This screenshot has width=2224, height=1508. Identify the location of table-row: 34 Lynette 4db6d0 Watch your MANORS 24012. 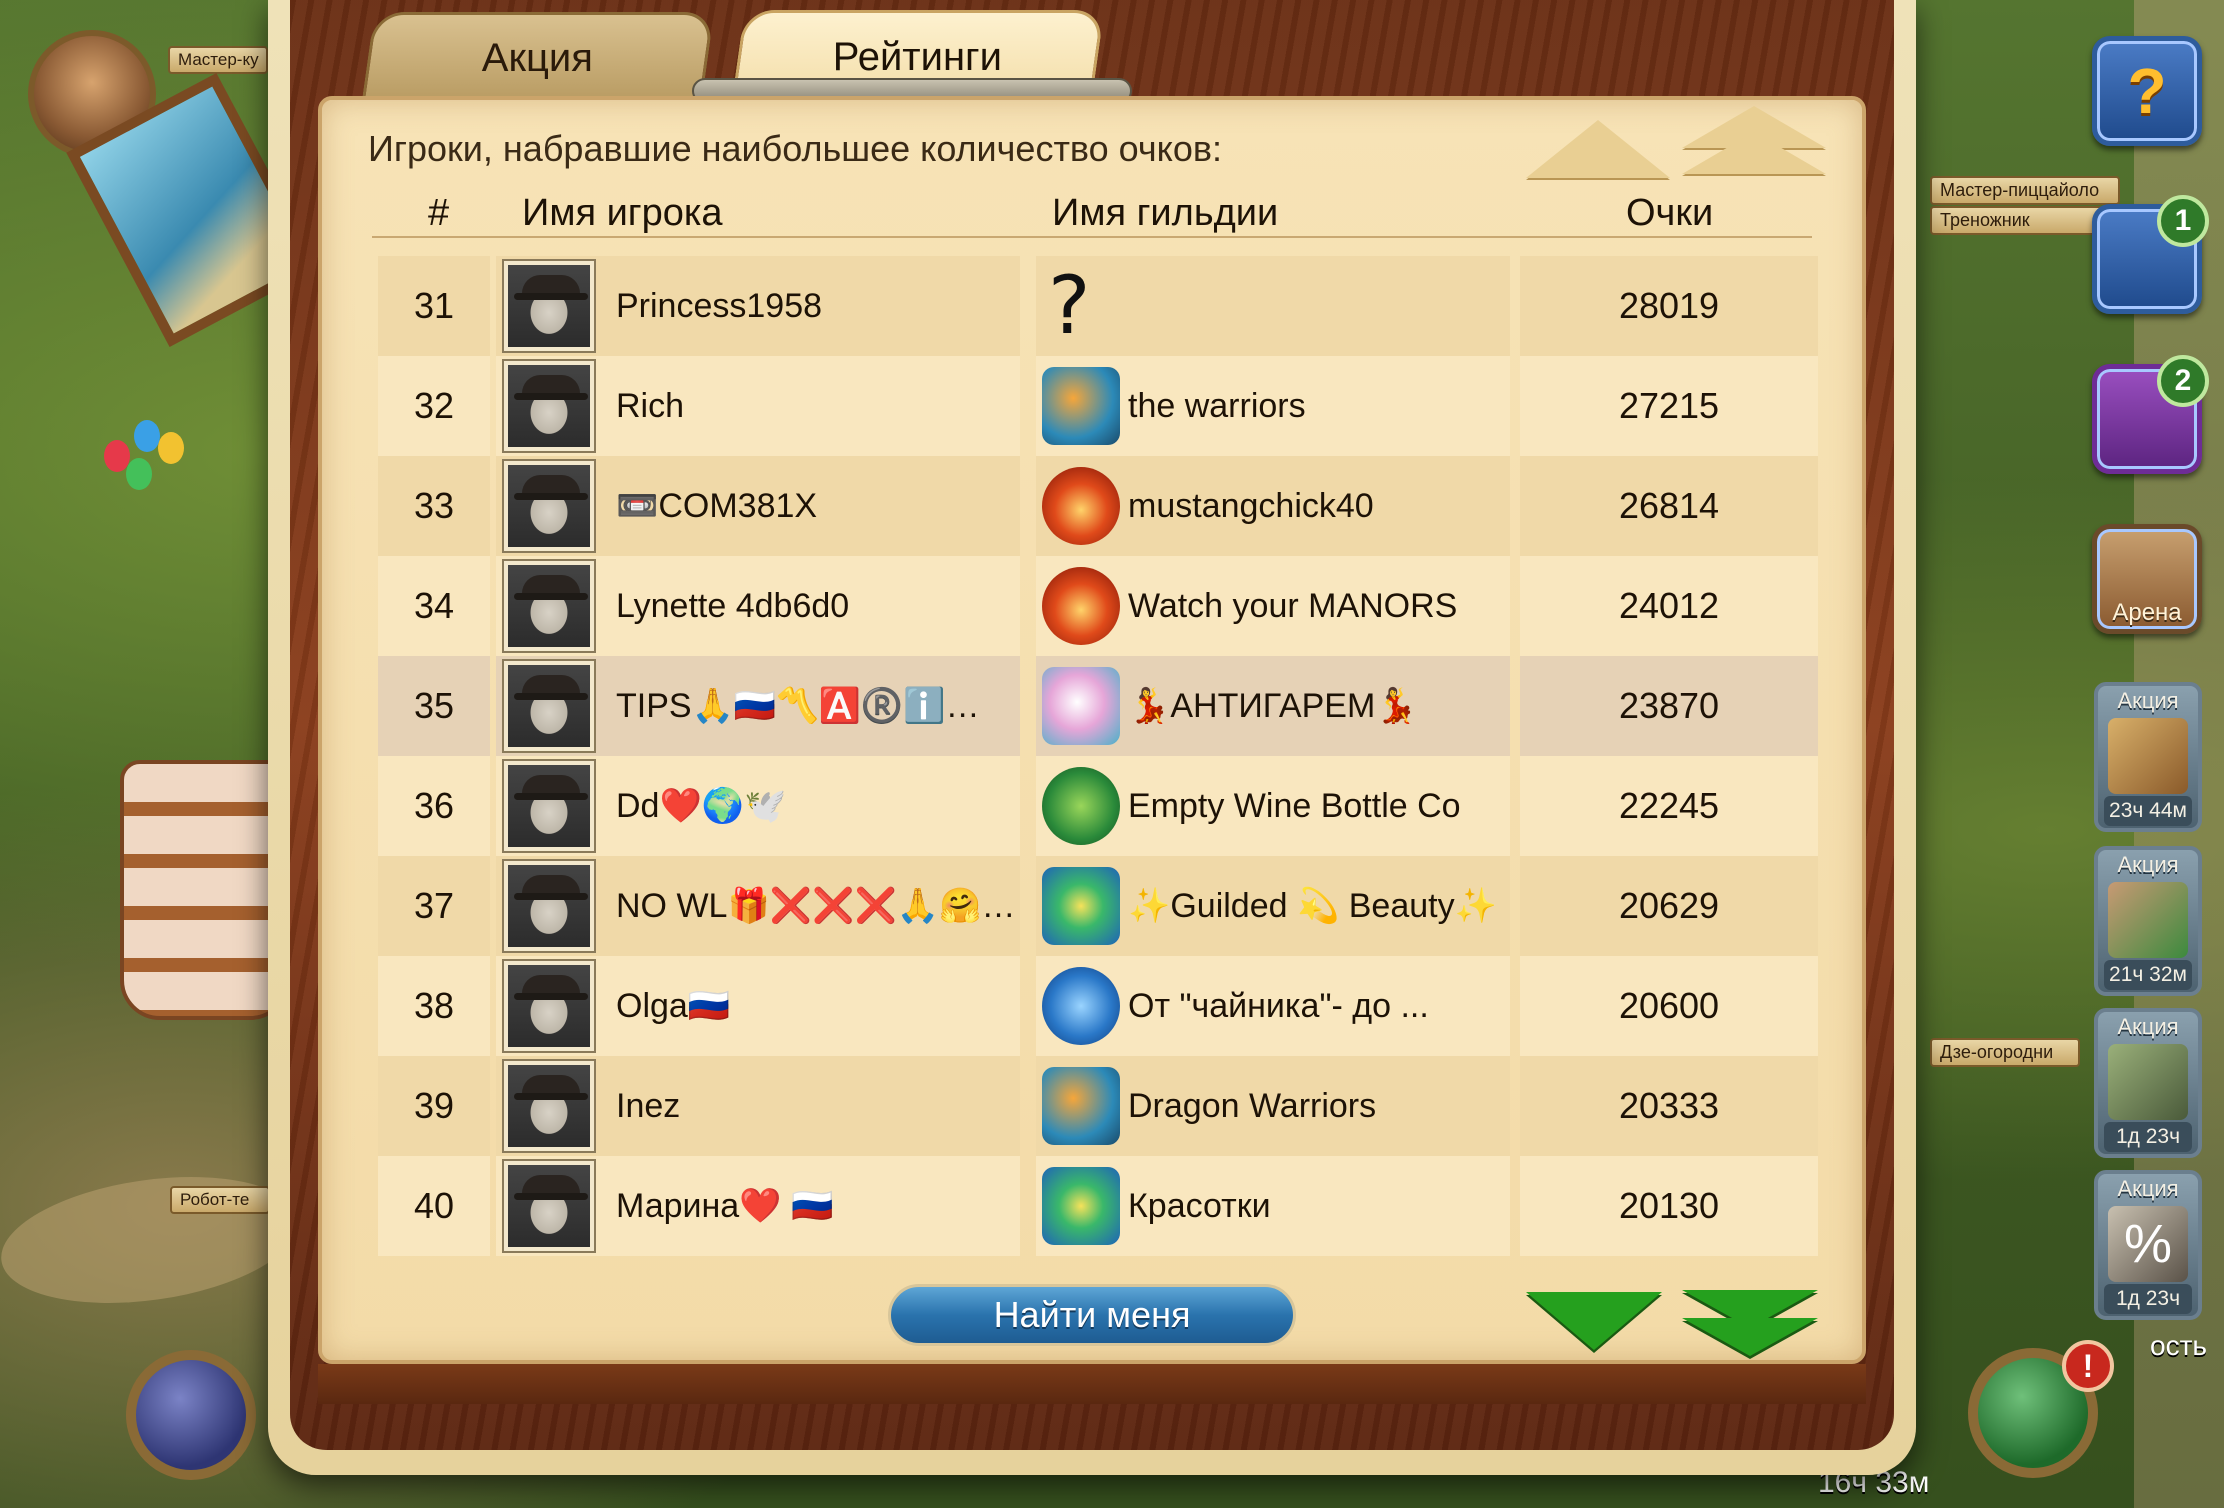
(1098, 606).